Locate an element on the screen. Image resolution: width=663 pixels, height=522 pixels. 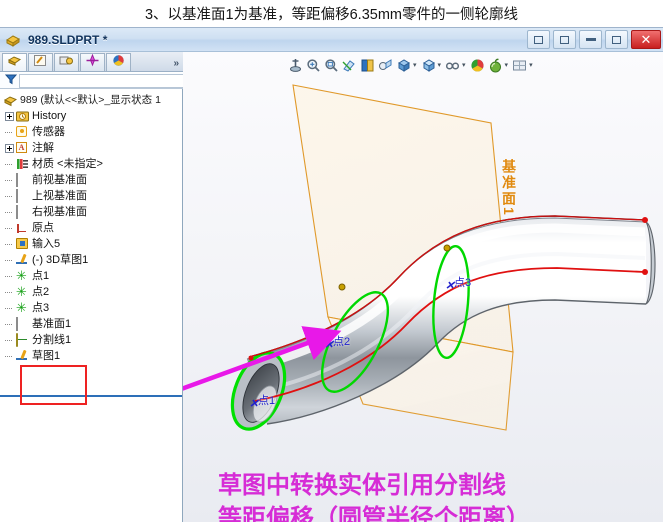
tree-item-point-3: ✳ 点3 is located at coordinates (91, 308).